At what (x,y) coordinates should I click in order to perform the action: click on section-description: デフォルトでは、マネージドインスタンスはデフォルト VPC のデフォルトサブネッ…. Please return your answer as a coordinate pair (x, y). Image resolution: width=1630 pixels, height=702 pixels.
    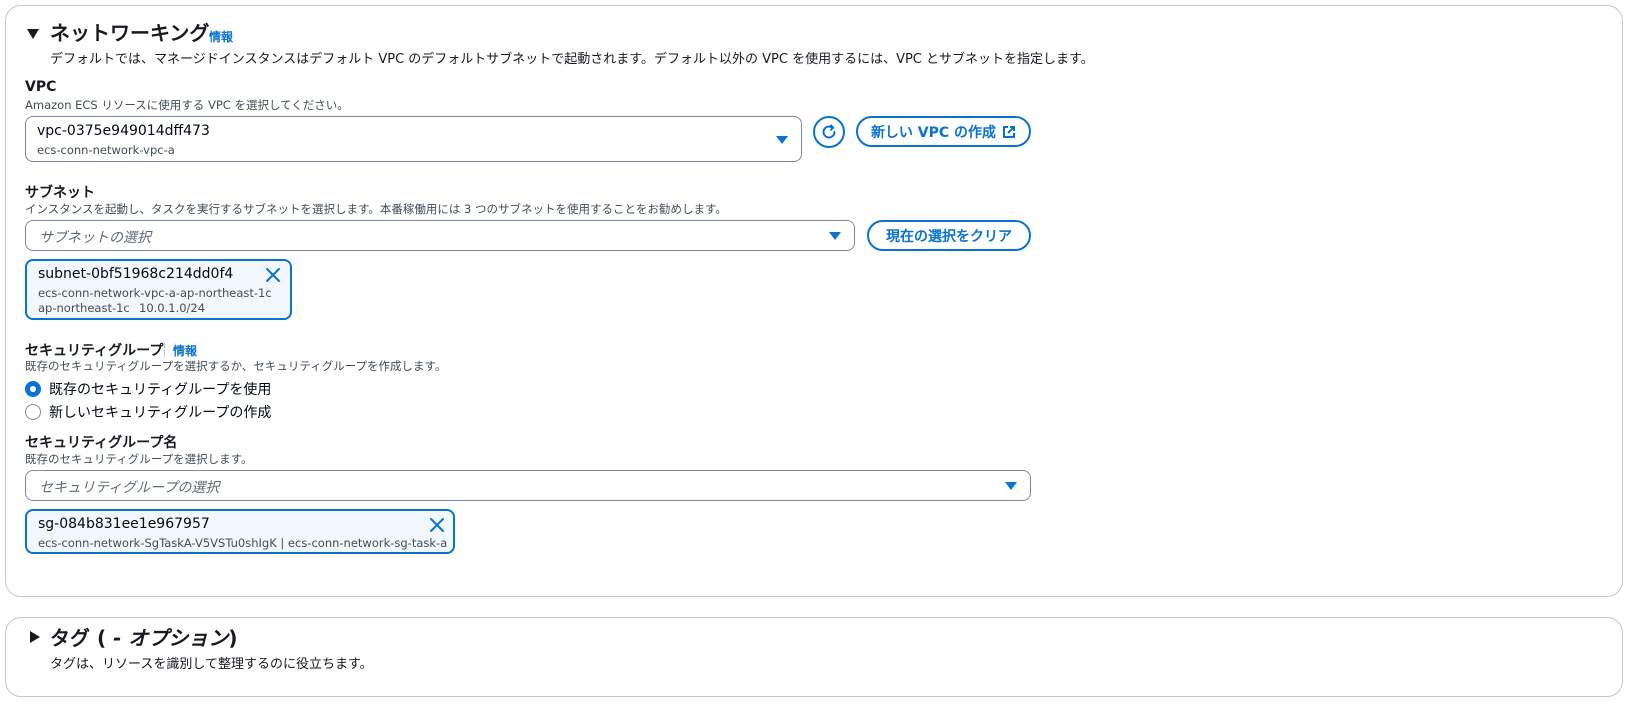
    Looking at the image, I should click on (572, 59).